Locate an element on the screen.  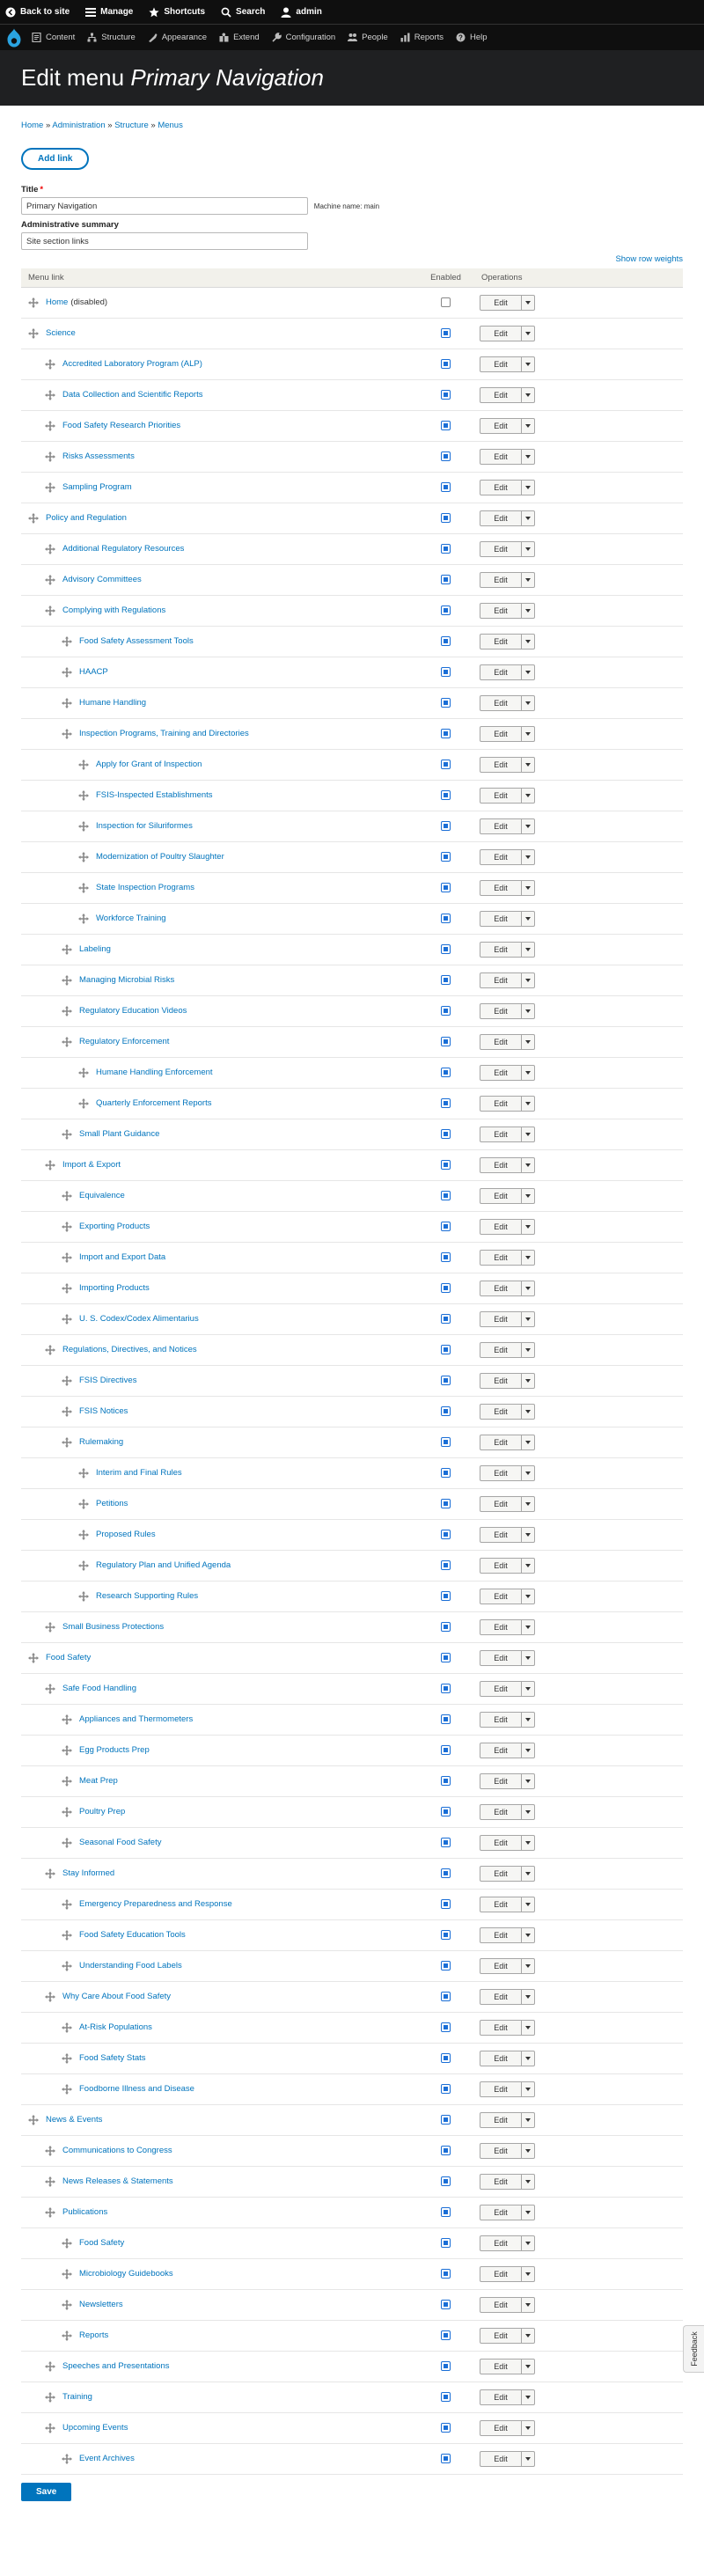
tray-item-appearance: Appearance is located at coordinates (177, 37).